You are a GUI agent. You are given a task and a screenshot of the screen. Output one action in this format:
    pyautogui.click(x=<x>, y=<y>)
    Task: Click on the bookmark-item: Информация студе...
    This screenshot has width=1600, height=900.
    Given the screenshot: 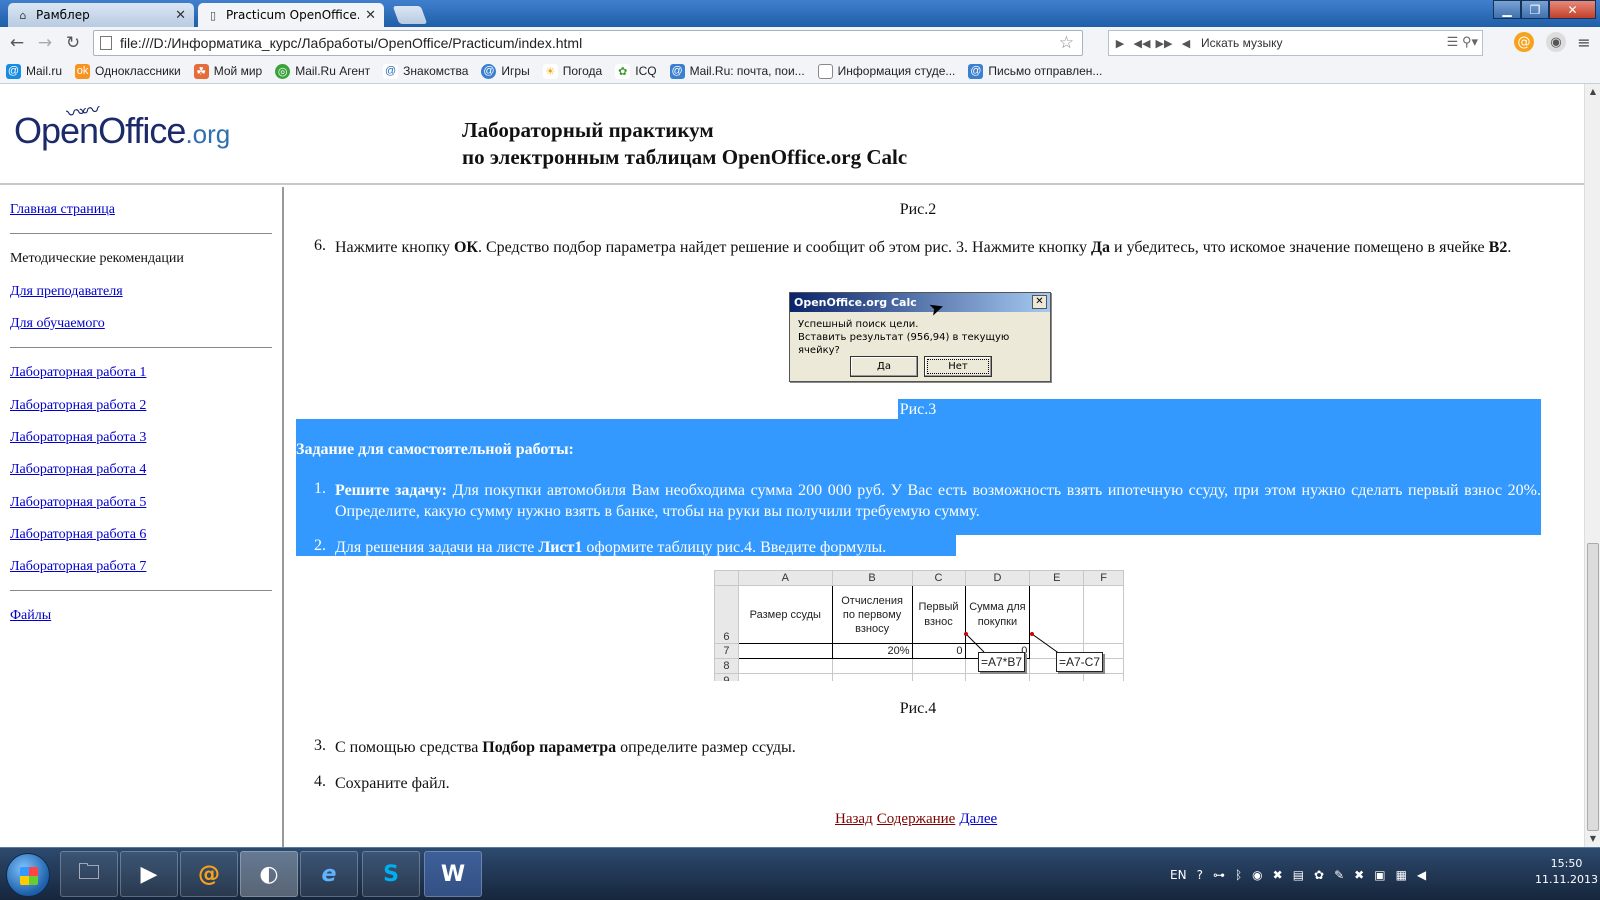 What is the action you would take?
    pyautogui.click(x=886, y=71)
    